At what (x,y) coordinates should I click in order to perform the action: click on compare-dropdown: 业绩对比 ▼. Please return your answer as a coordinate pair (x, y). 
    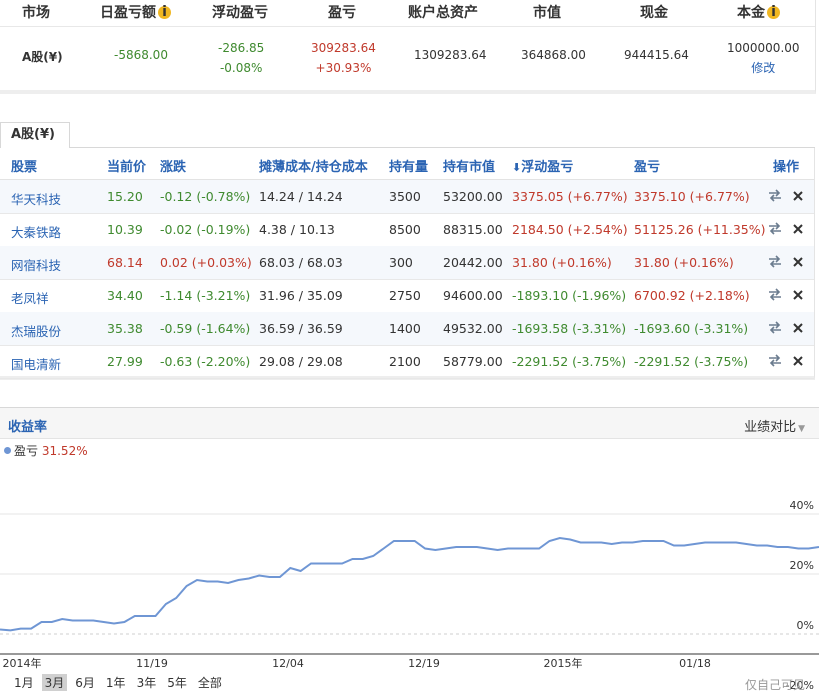
    Looking at the image, I should click on (774, 425).